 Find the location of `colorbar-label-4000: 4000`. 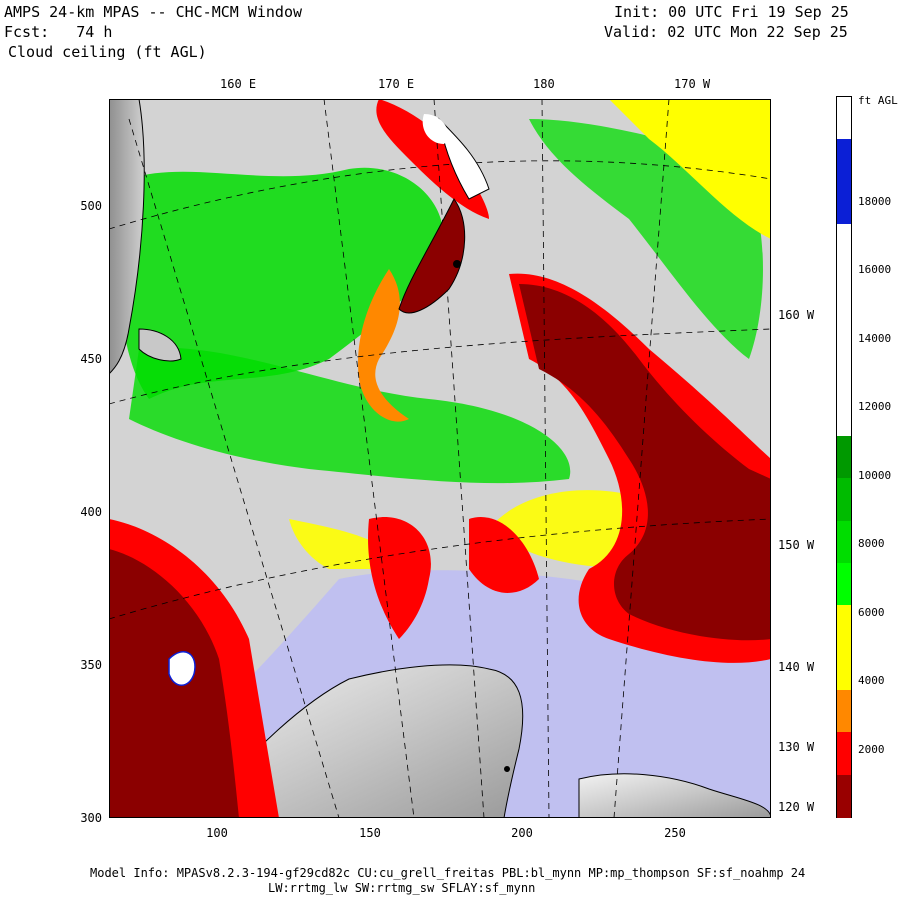

colorbar-label-4000: 4000 is located at coordinates (871, 680).